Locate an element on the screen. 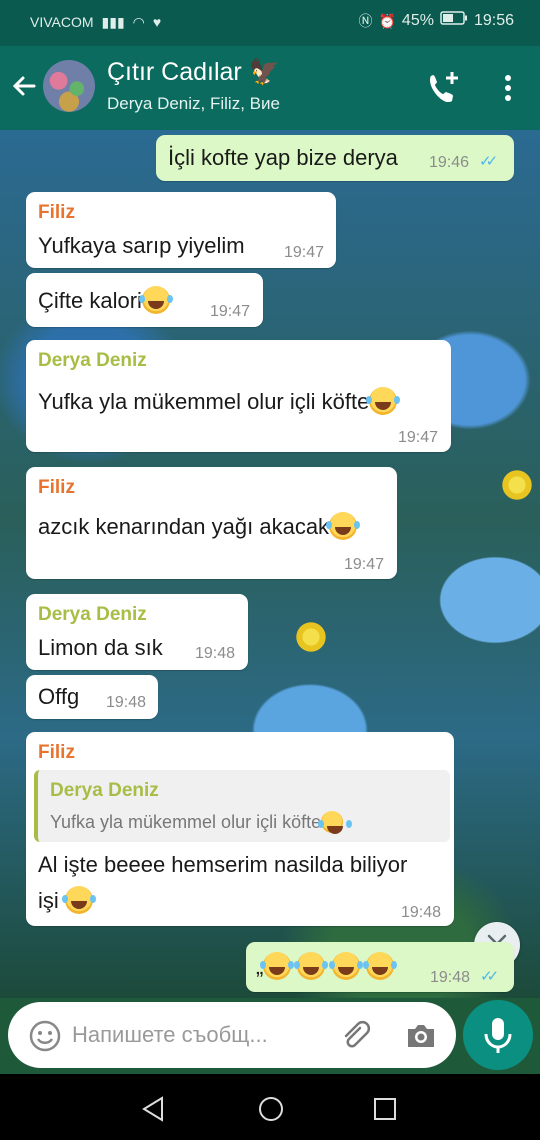 The height and width of the screenshot is (1140, 540). compose-bar is located at coordinates (270, 1036).